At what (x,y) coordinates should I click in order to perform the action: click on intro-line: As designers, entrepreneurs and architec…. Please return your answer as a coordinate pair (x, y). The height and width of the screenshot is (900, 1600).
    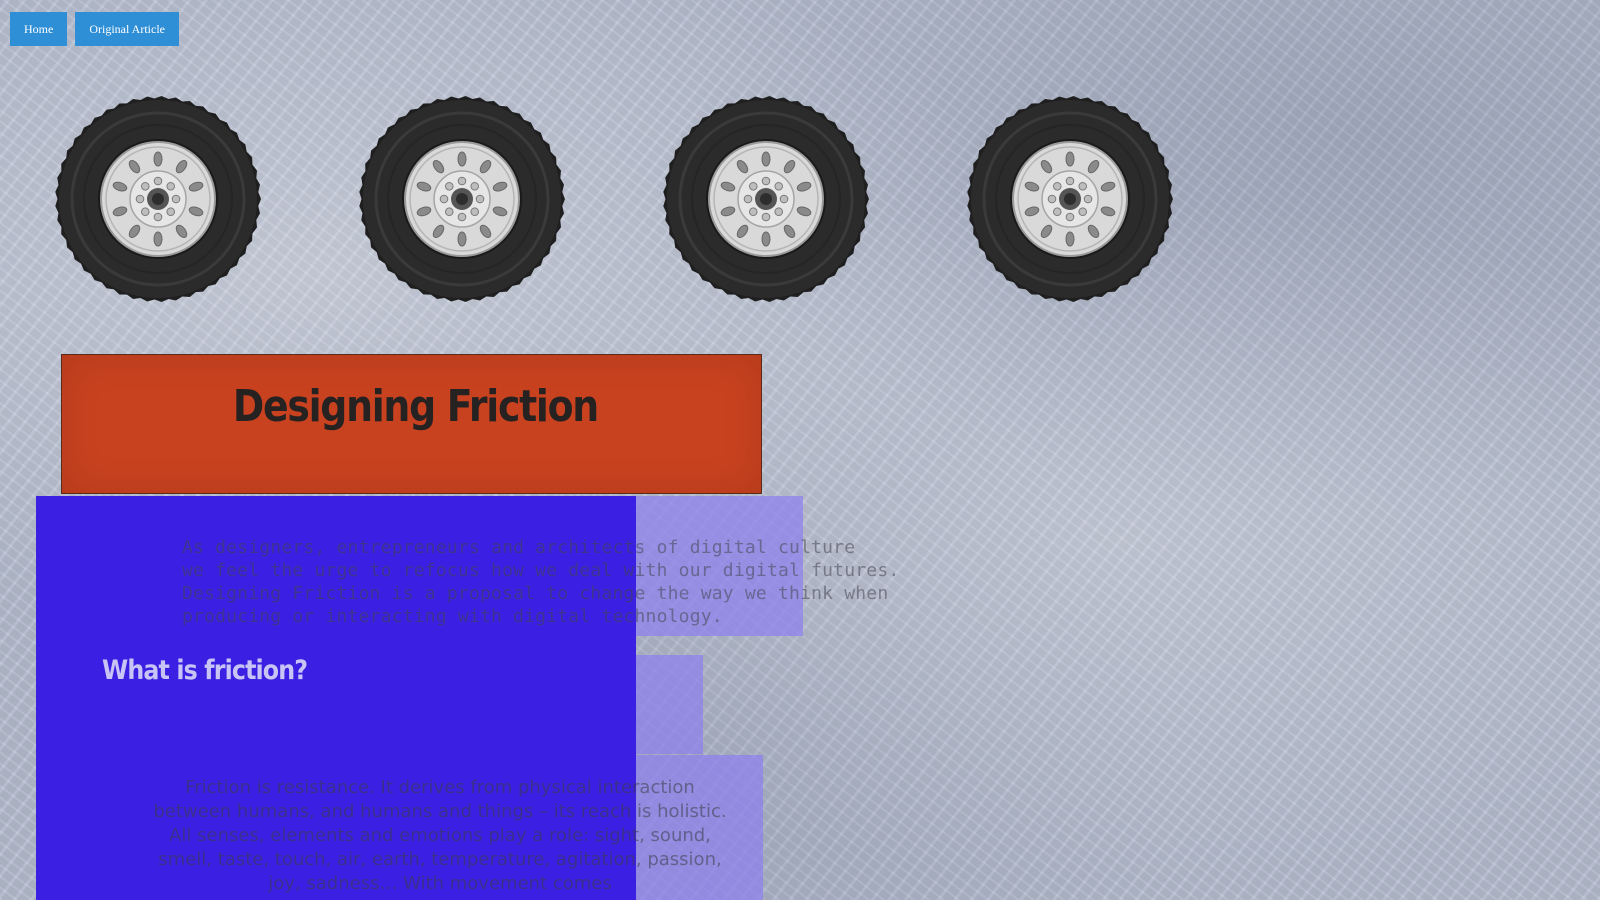
    Looking at the image, I should click on (519, 547).